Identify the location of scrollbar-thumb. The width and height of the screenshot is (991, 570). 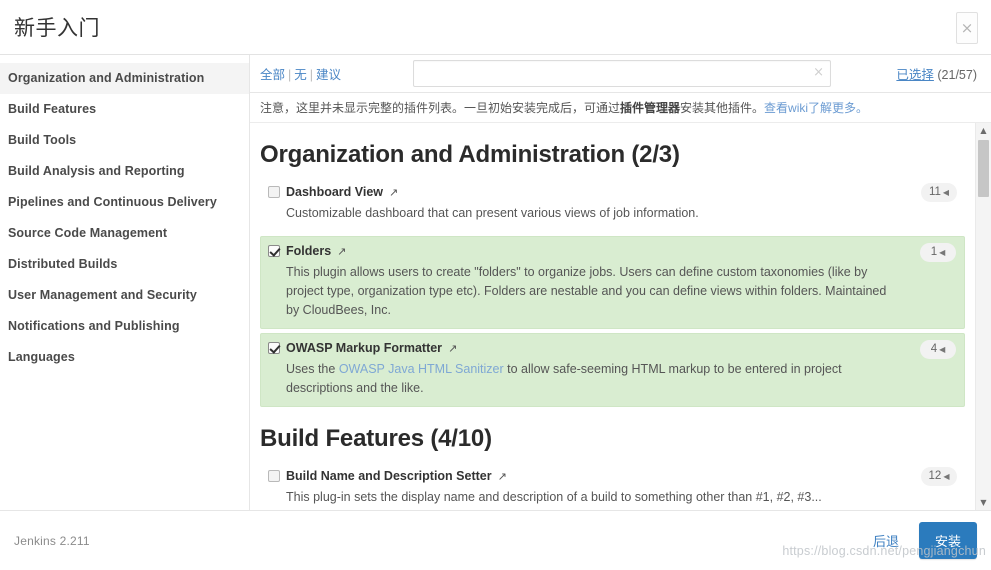
(983, 168).